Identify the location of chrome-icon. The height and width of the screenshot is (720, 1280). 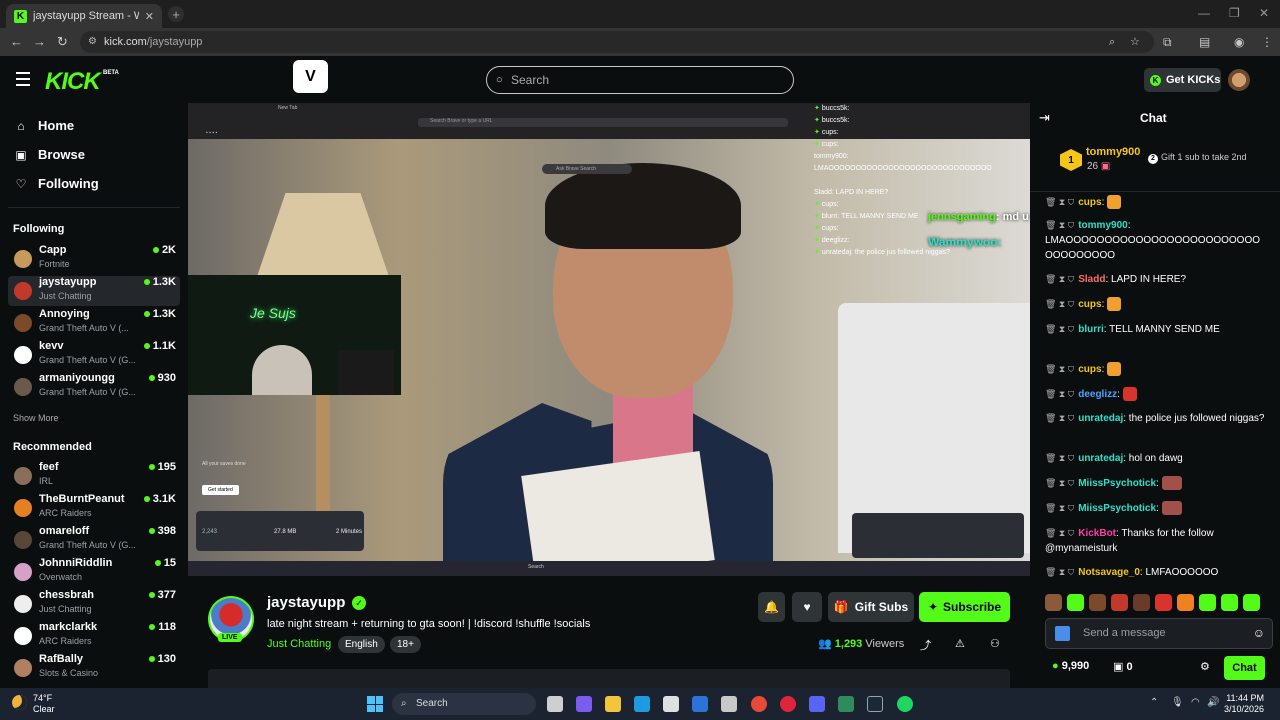
(759, 704).